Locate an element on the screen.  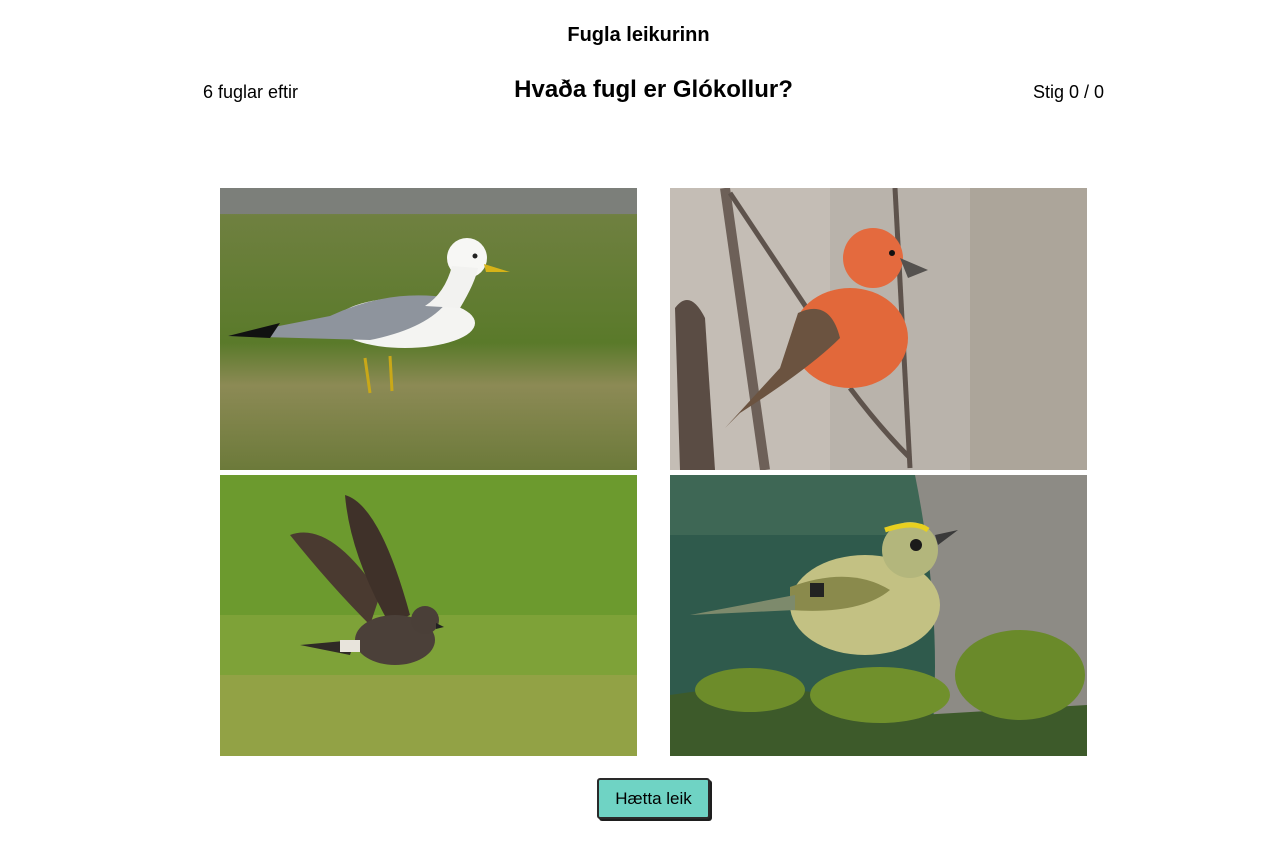
bird-choice-goldcrest is located at coordinates (878, 615).